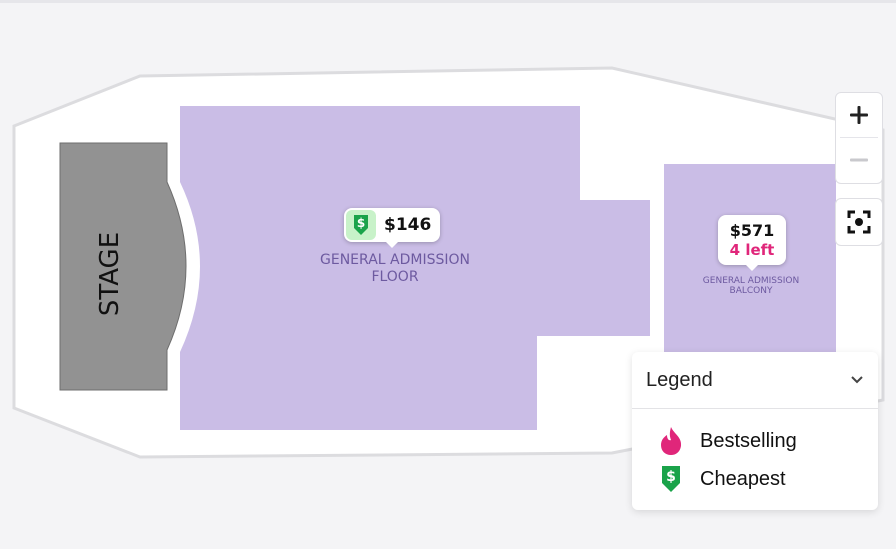 The height and width of the screenshot is (549, 896). What do you see at coordinates (394, 277) in the screenshot?
I see `floor-name-line2: FLOOR` at bounding box center [394, 277].